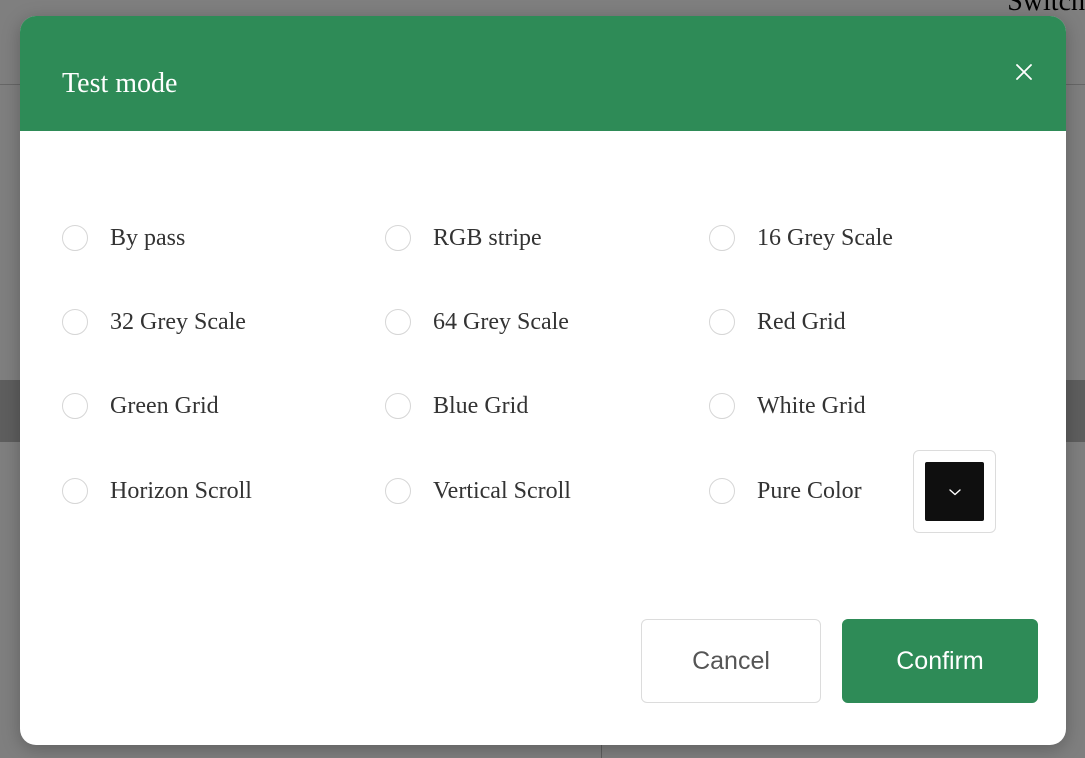 Image resolution: width=1085 pixels, height=758 pixels. I want to click on color-swatch, so click(954, 491).